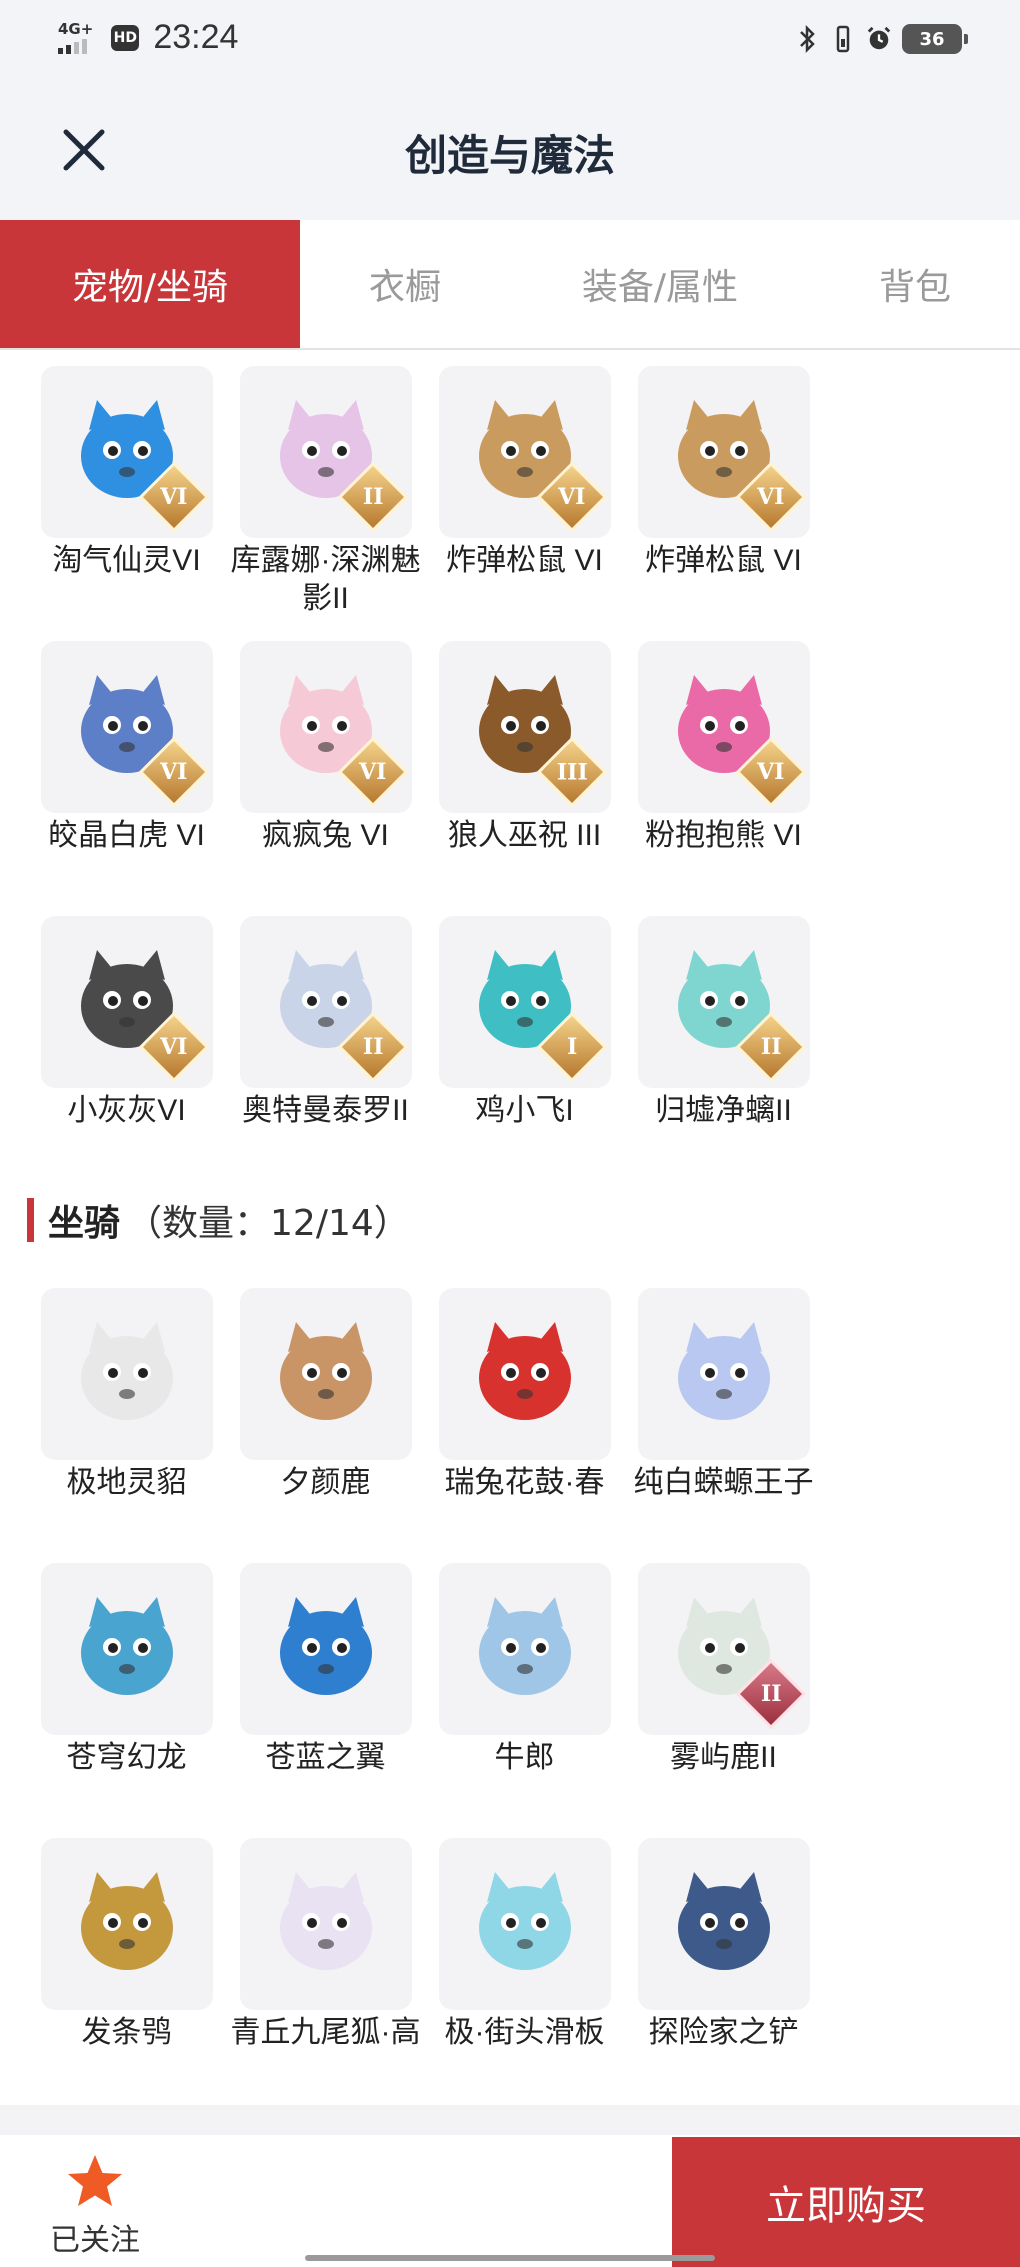 The image size is (1020, 2267). I want to click on home-indicator, so click(510, 2258).